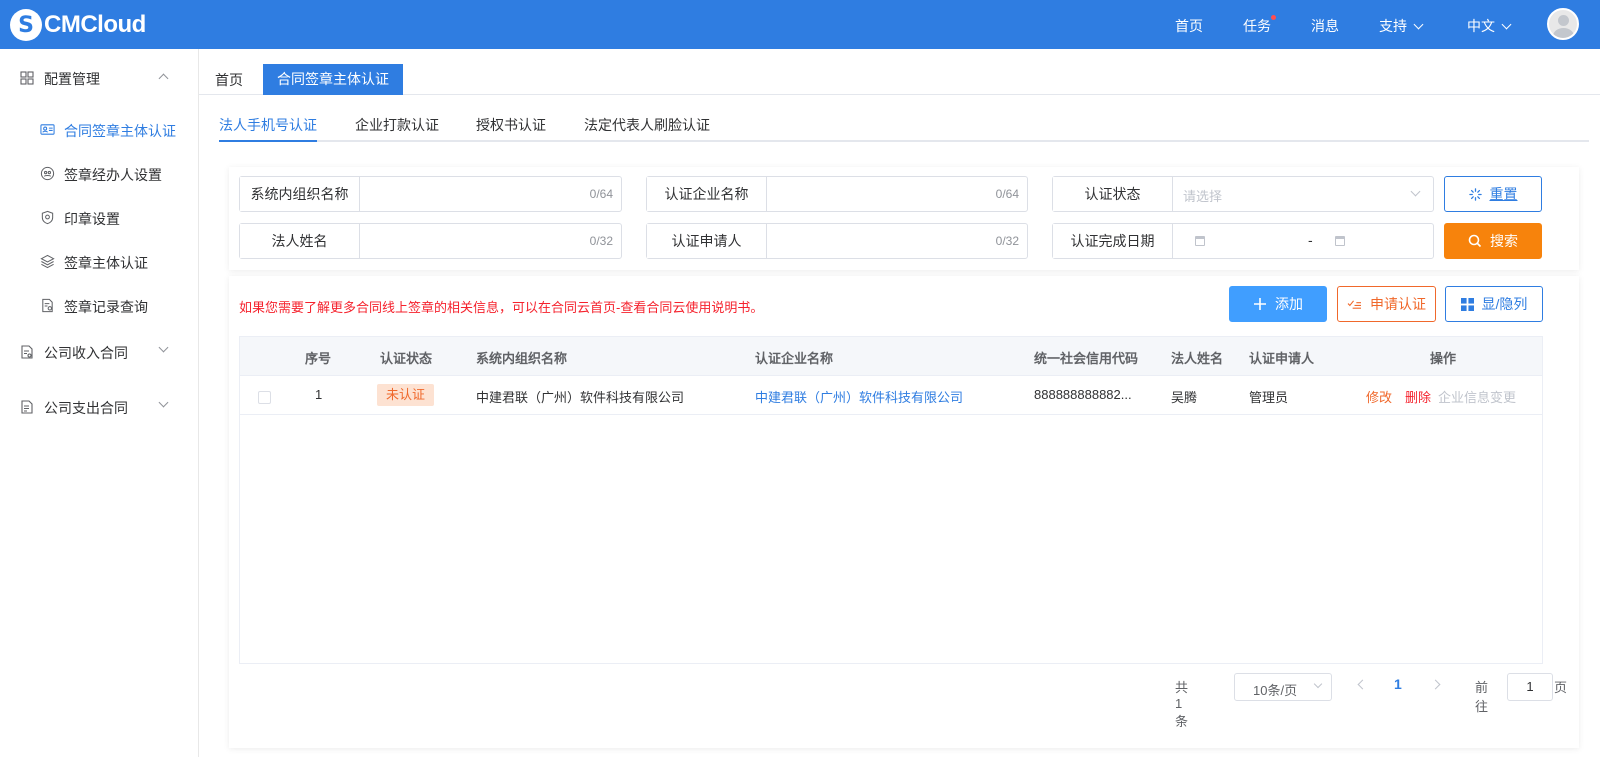 This screenshot has height=757, width=1600. I want to click on sidebar-group-expense: 公司支出合同, so click(99, 408).